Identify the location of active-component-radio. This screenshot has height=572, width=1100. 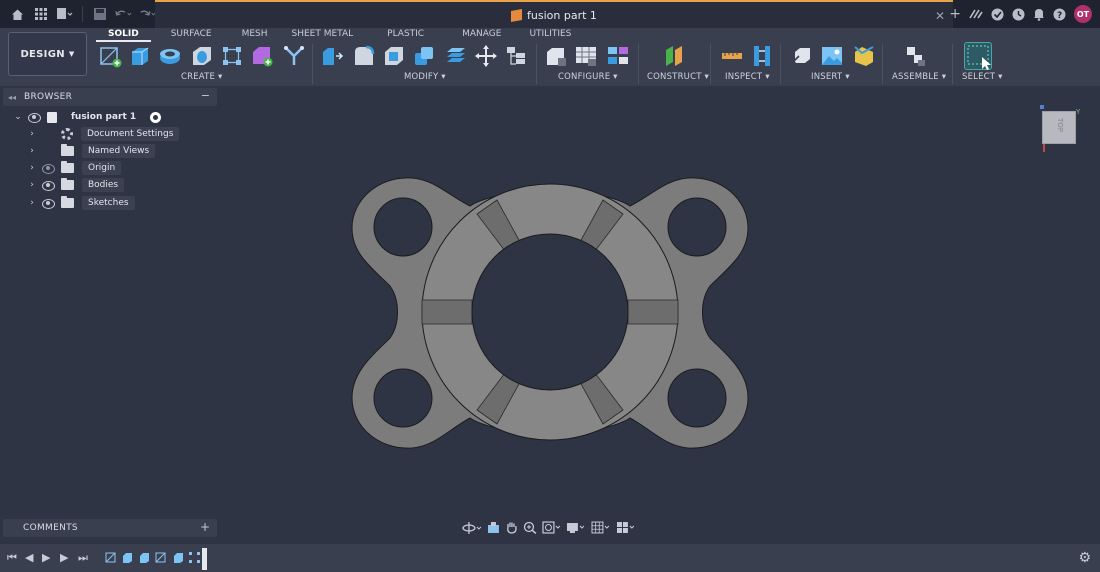
(156, 117).